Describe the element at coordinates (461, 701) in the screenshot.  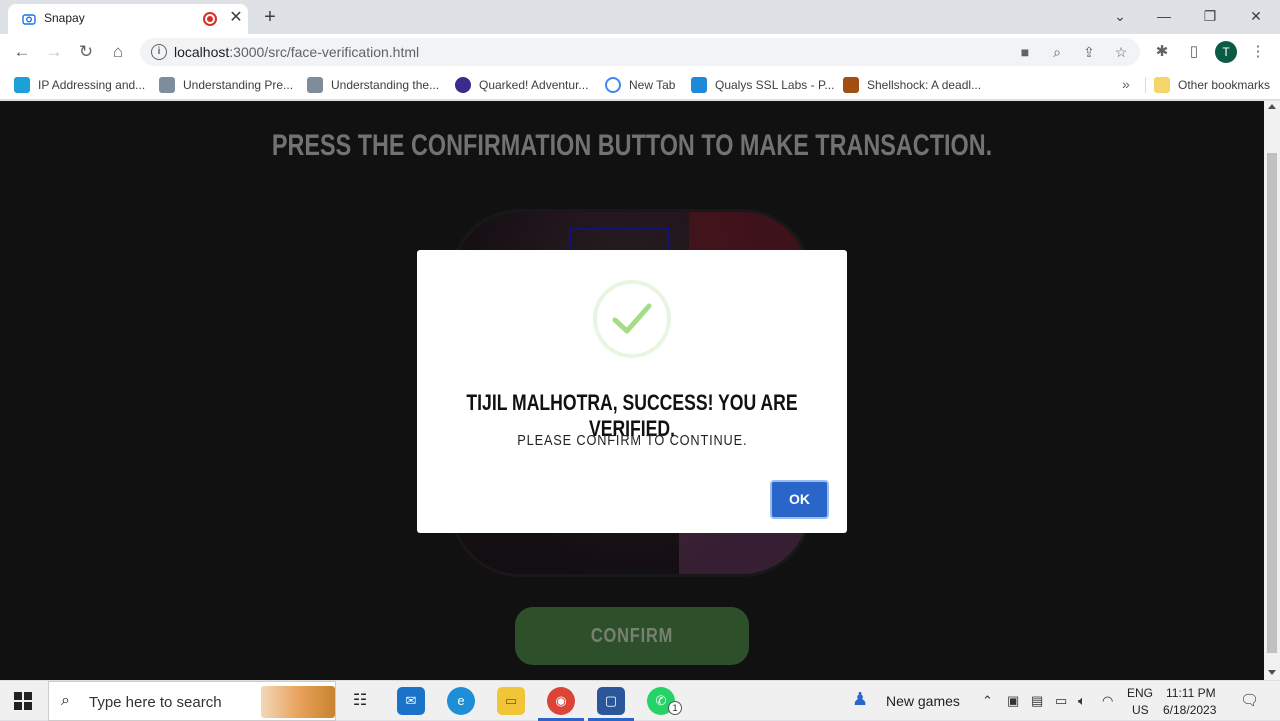
I see `edge-icon: e` at that location.